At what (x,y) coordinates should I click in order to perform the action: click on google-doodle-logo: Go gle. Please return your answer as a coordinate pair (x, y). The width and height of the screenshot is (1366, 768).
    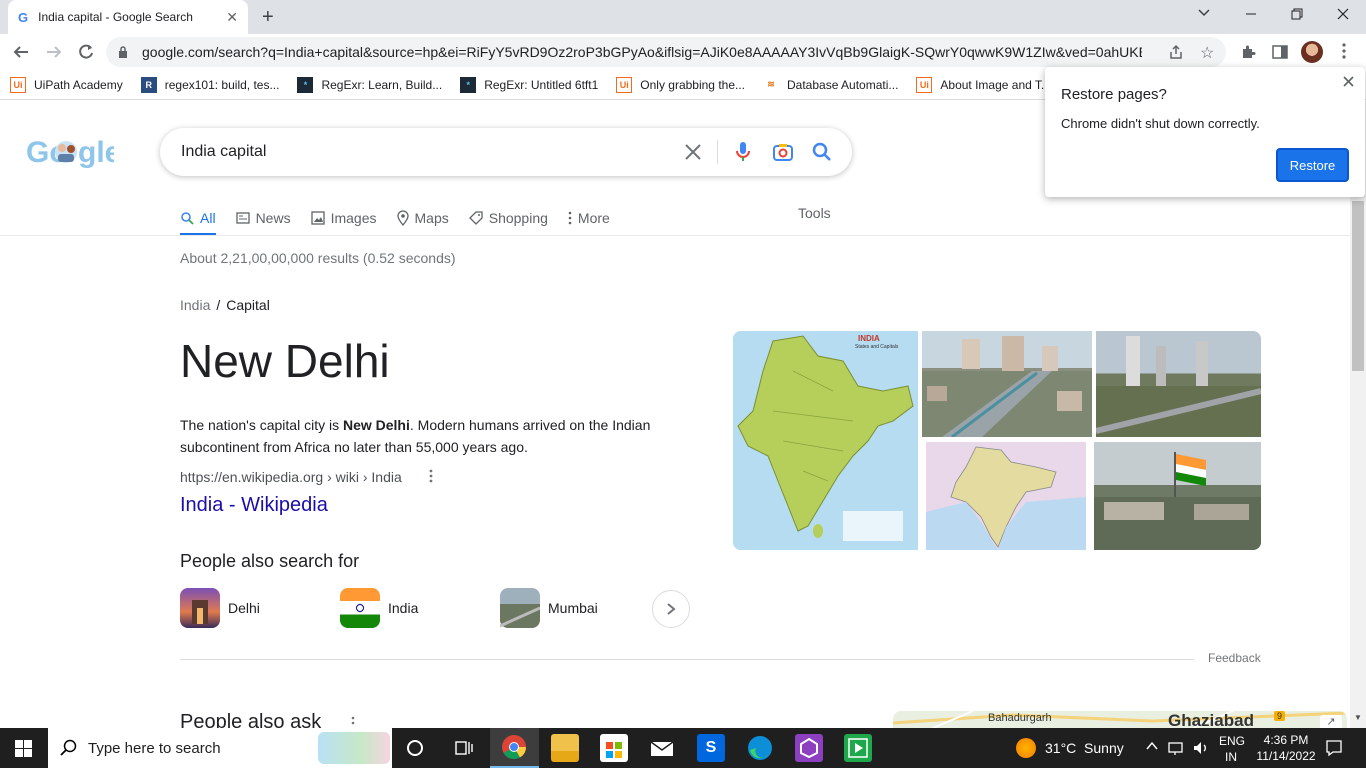
    Looking at the image, I should click on (70, 152).